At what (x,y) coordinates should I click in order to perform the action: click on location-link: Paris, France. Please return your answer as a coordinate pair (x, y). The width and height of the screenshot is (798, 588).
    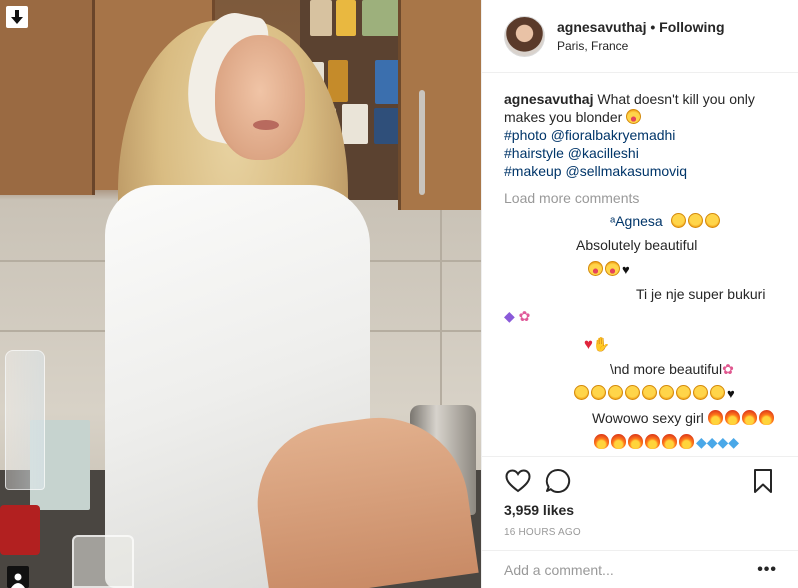
    Looking at the image, I should click on (641, 46).